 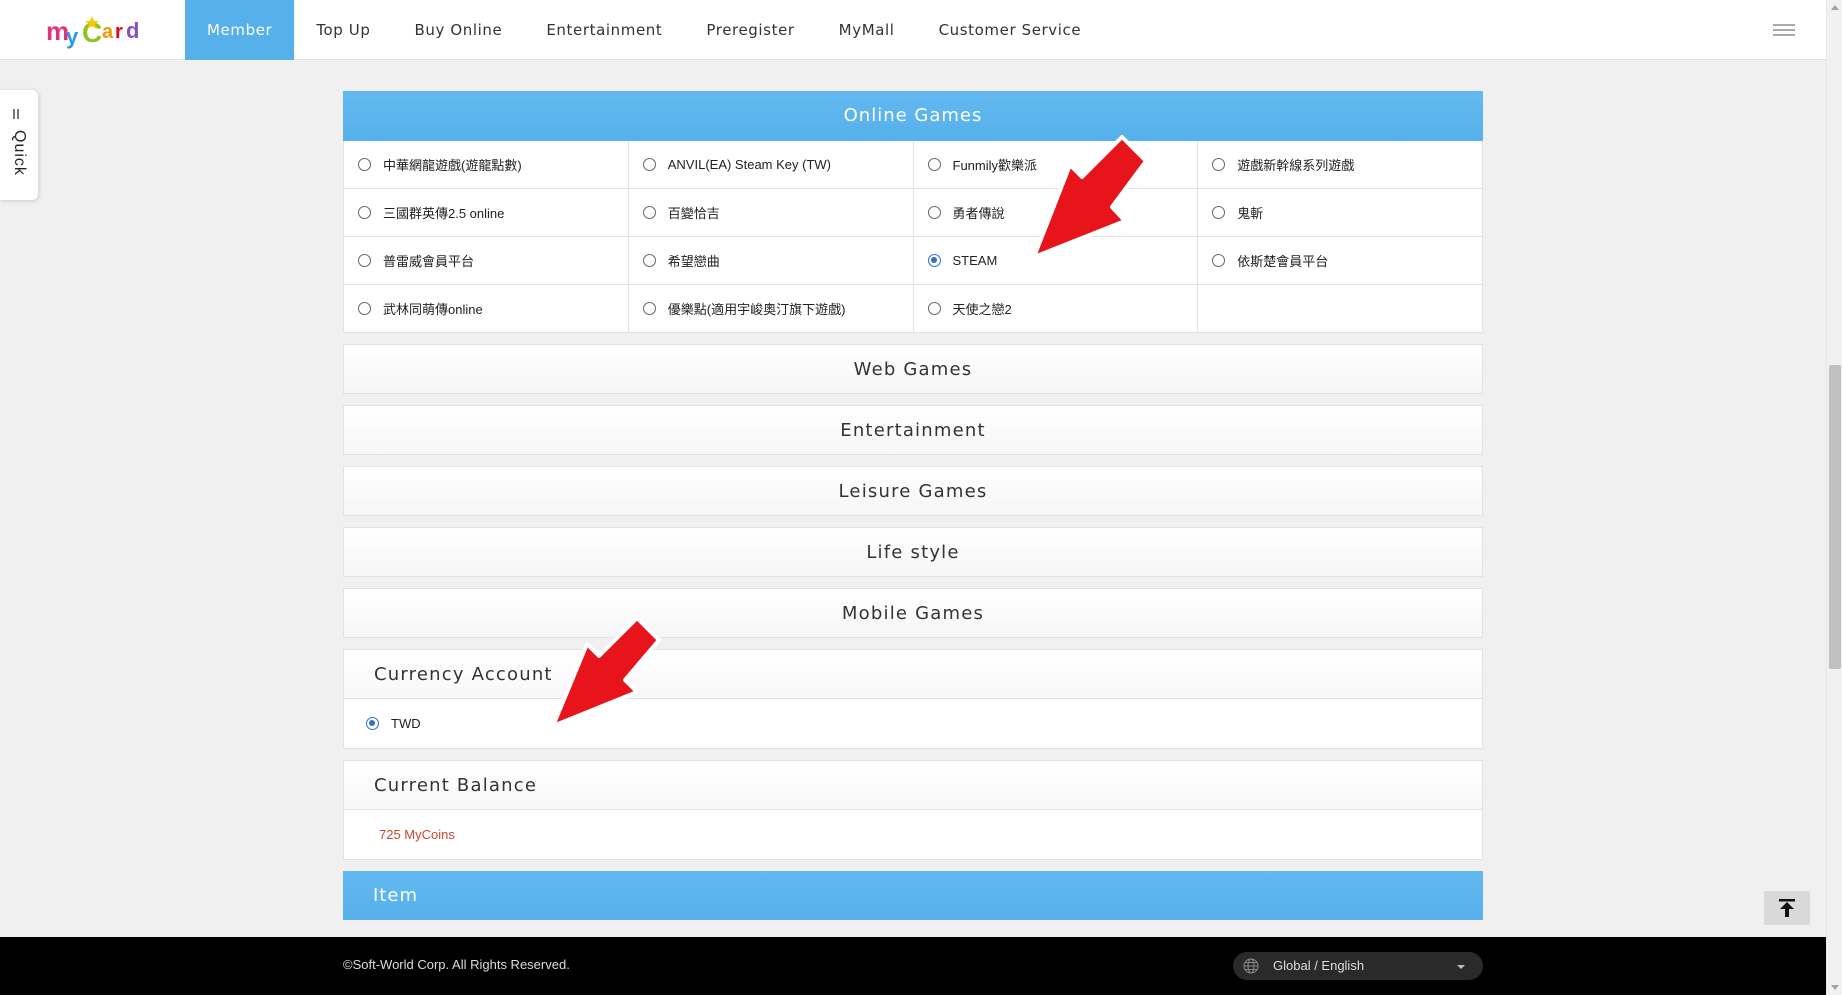 I want to click on annotation-arrow-currency-icon, so click(x=606, y=672).